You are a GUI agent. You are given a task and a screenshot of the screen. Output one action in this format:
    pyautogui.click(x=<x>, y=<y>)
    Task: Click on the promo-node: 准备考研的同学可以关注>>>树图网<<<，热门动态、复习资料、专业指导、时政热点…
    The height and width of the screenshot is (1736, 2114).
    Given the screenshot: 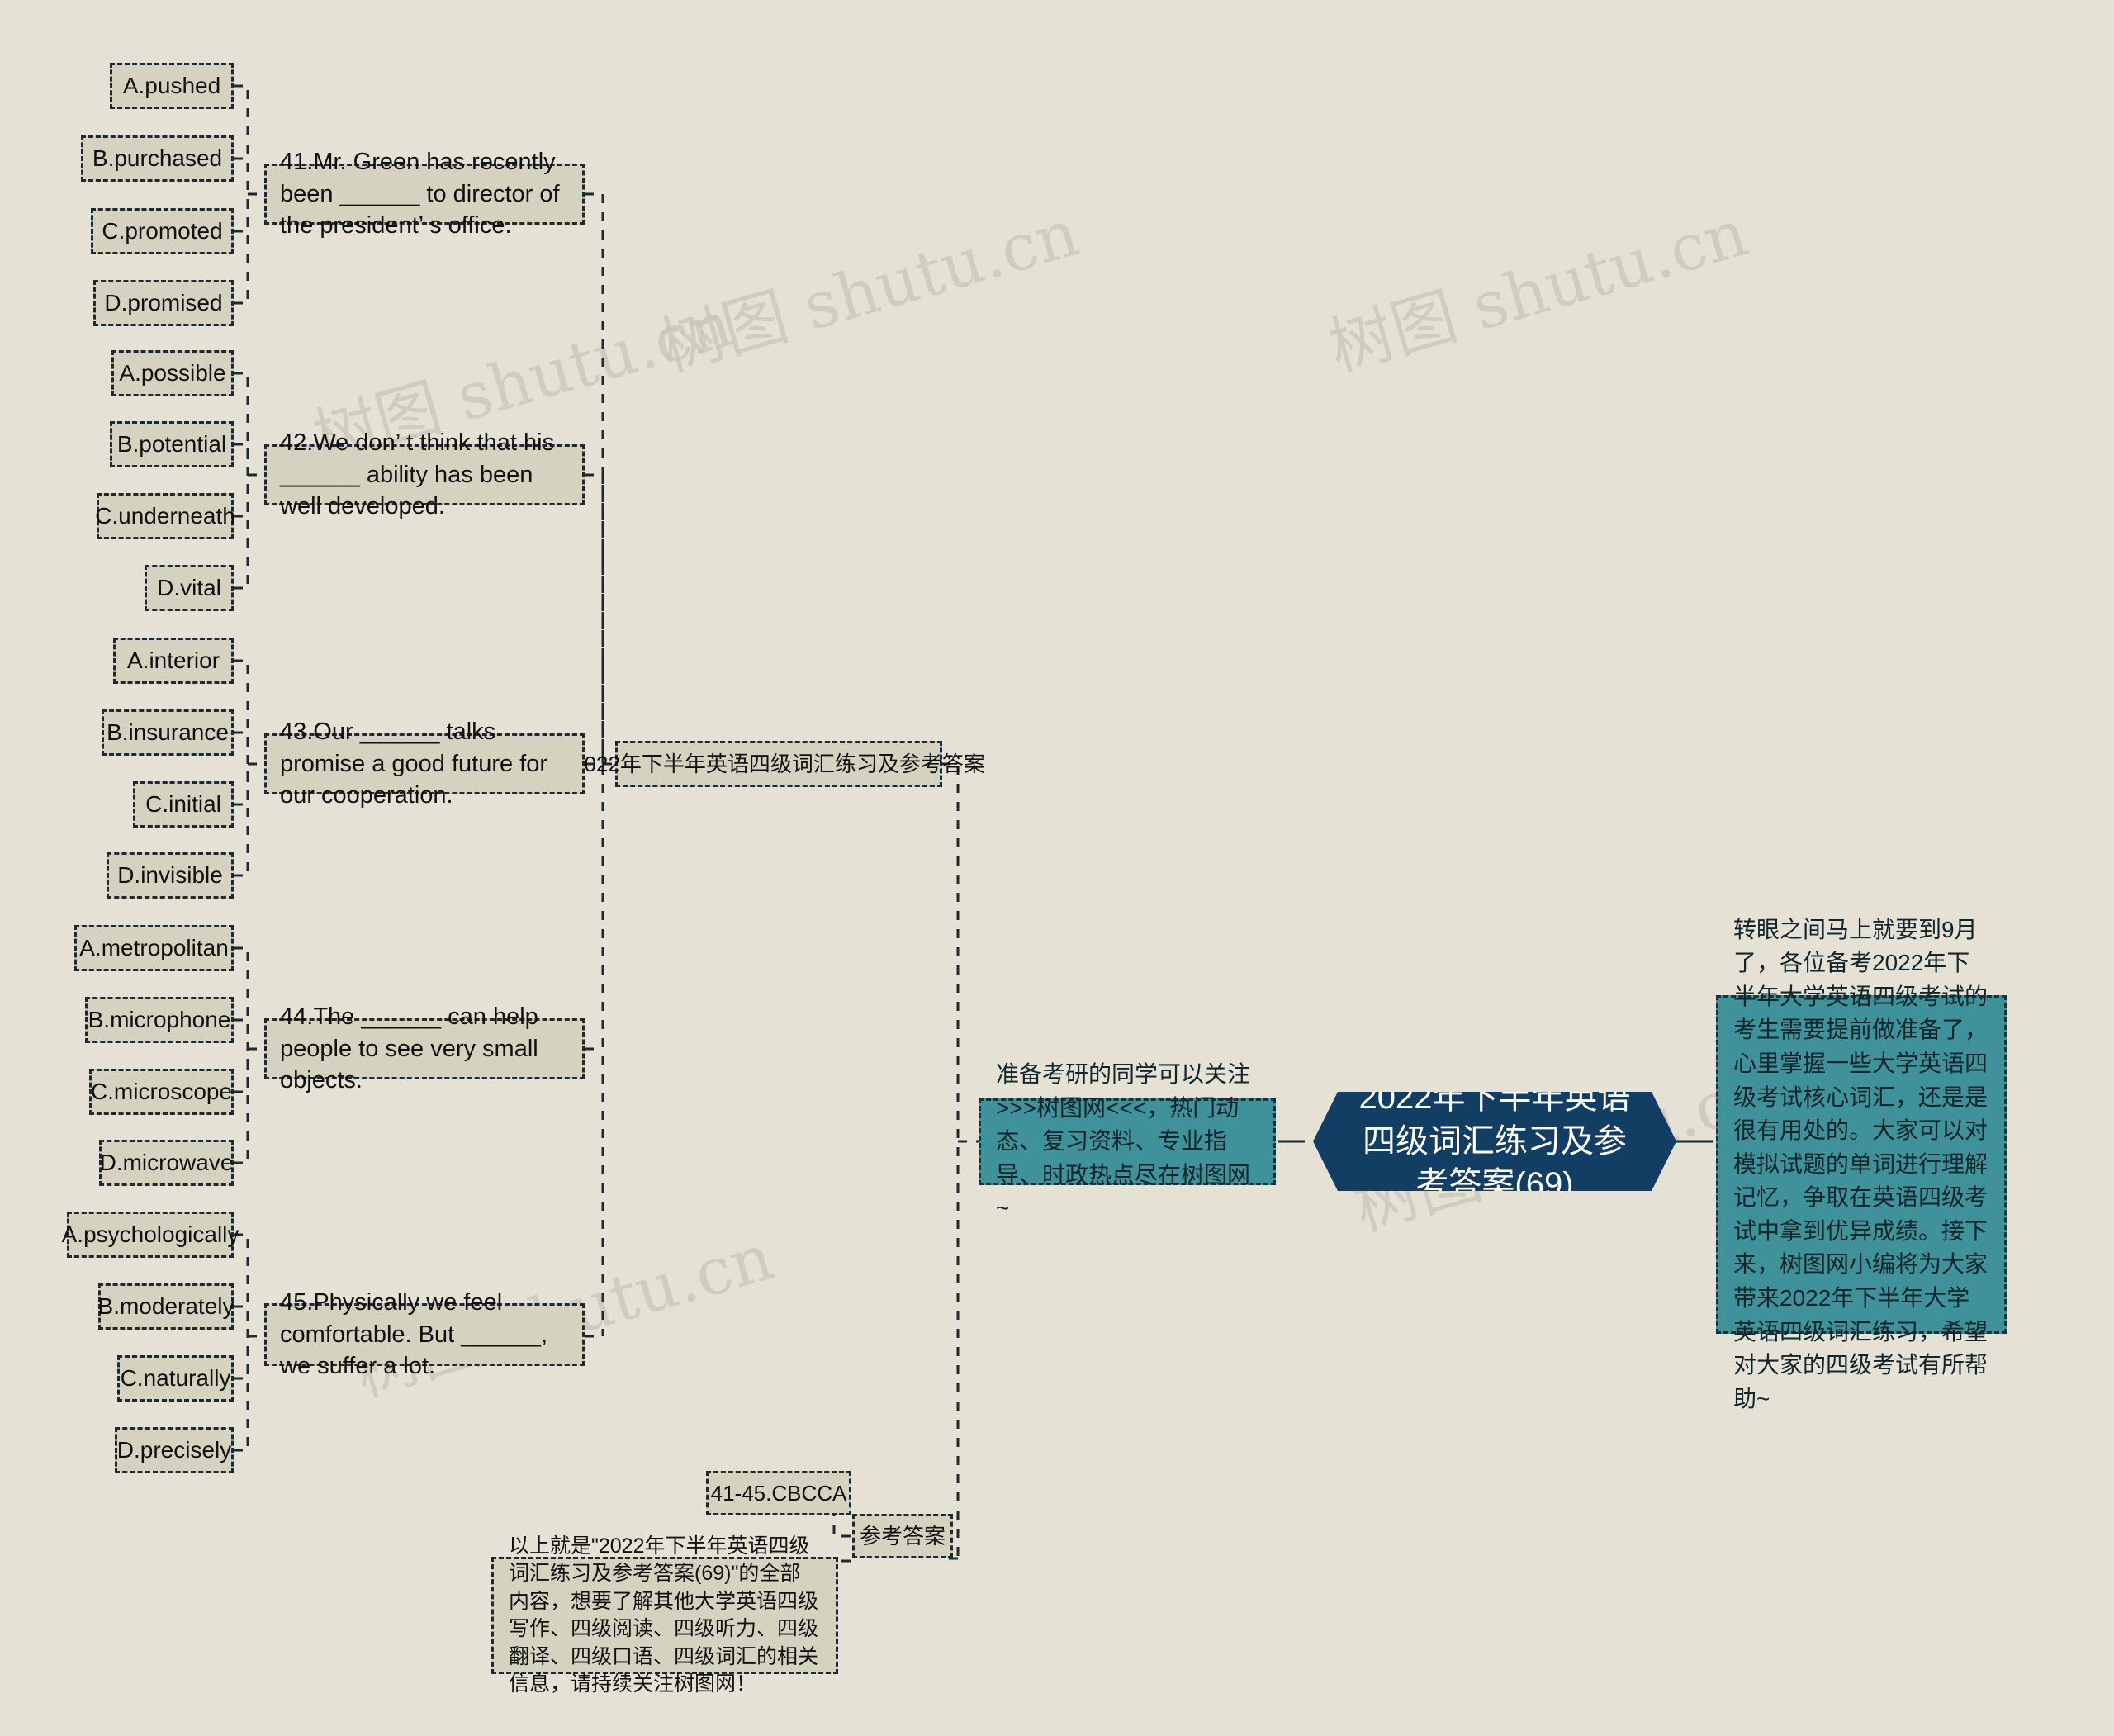 What is the action you would take?
    pyautogui.click(x=1127, y=1141)
    